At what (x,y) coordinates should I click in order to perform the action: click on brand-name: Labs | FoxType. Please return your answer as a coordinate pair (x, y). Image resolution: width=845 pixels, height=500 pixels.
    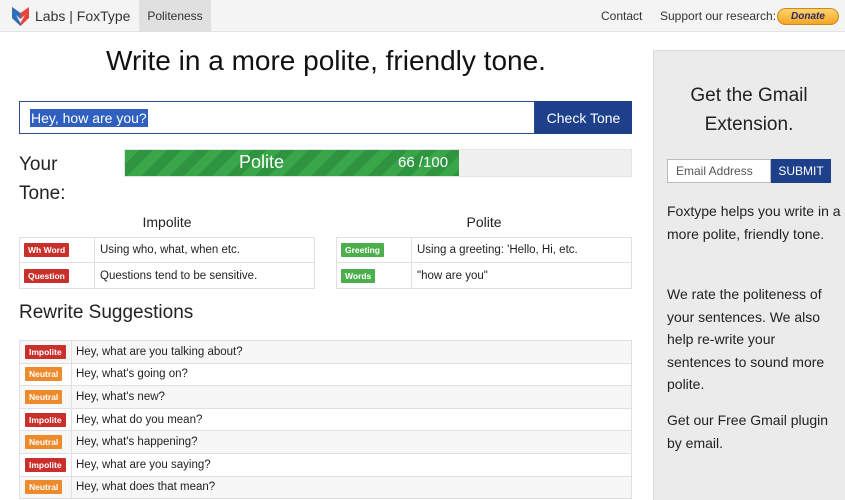
    Looking at the image, I should click on (83, 16).